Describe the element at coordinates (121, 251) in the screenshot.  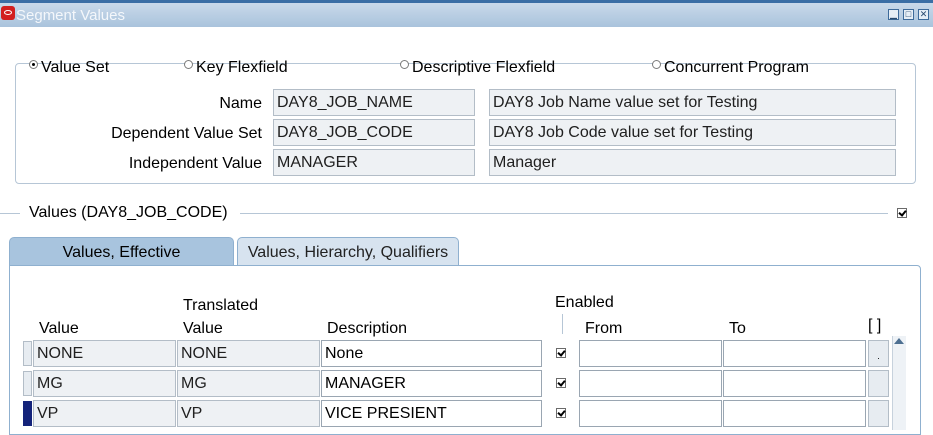
I see `tab-values-effective: Values, Effective` at that location.